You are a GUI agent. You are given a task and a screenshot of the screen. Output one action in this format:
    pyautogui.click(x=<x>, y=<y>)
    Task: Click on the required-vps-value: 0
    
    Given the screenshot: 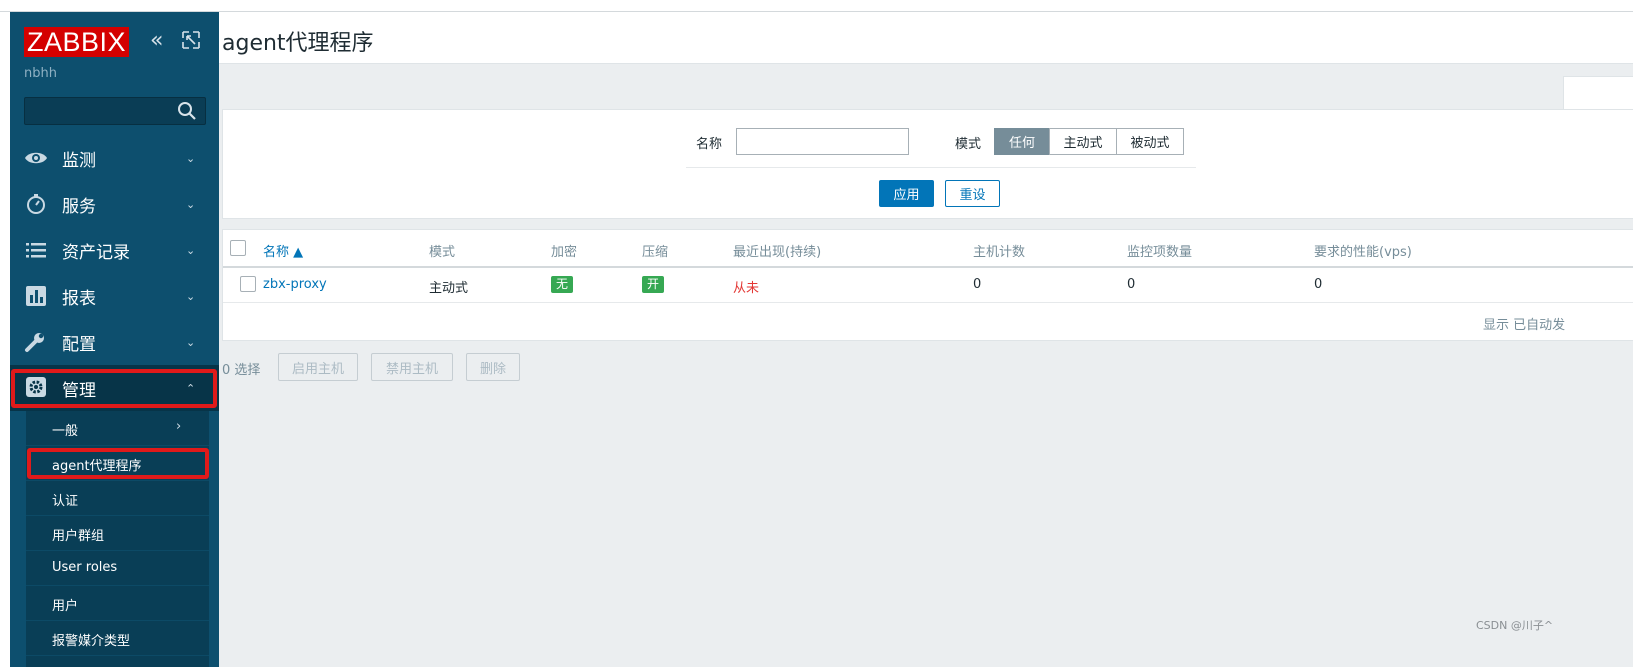 What is the action you would take?
    pyautogui.click(x=1318, y=284)
    